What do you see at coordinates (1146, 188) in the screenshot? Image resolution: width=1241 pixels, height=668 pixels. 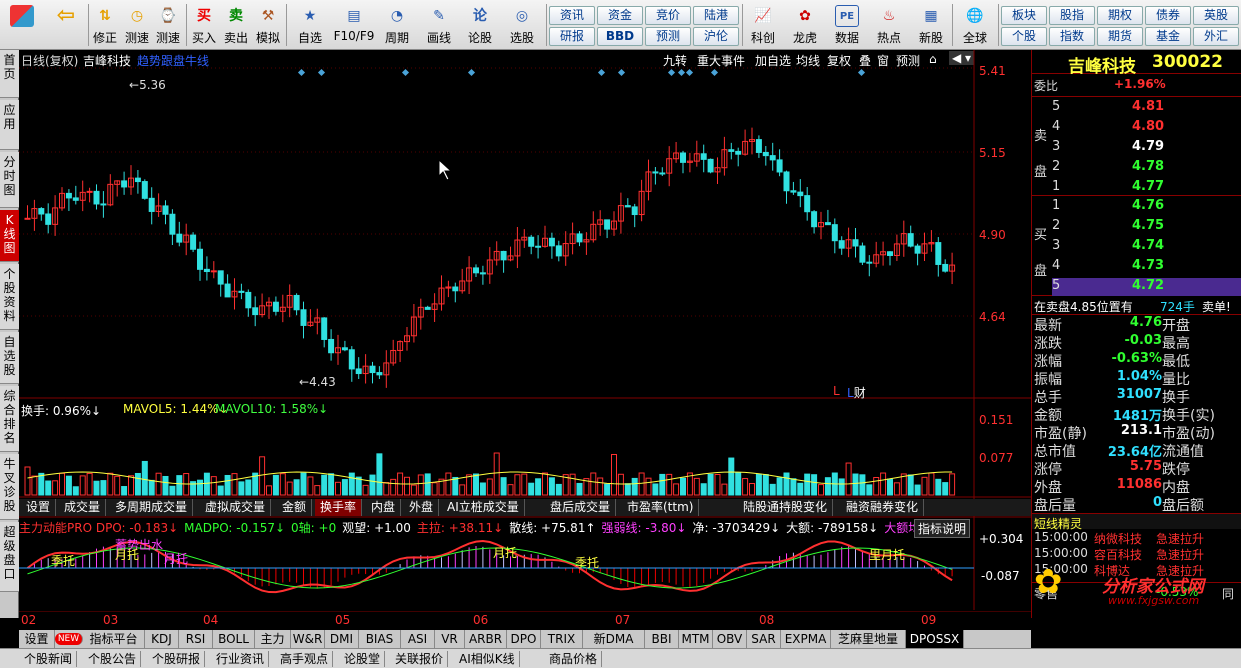 I see `ask-level-row: 1 4.77` at bounding box center [1146, 188].